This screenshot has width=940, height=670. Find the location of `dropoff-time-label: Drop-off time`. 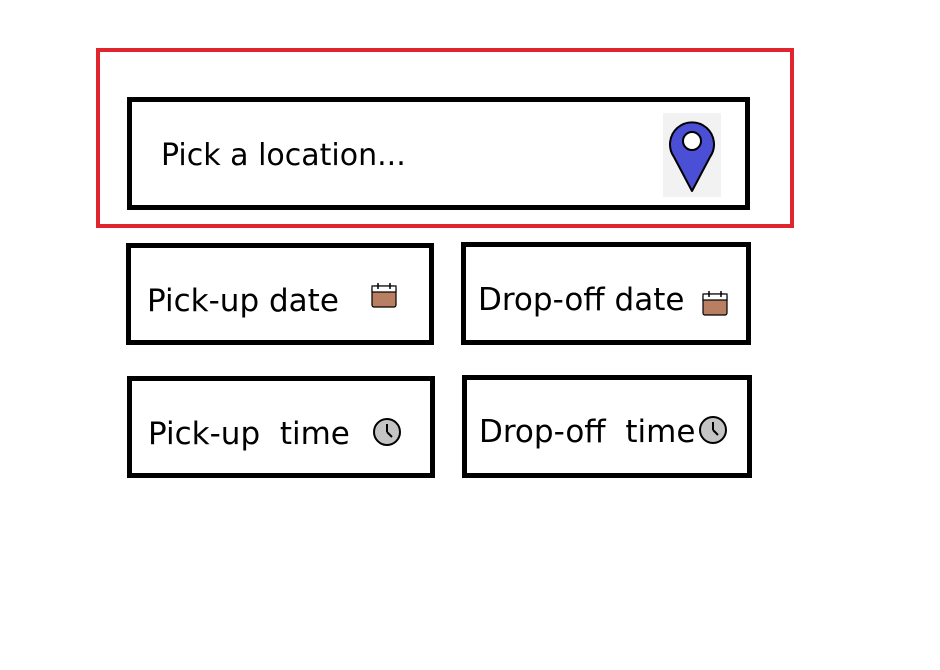

dropoff-time-label: Drop-off time is located at coordinates (587, 432).